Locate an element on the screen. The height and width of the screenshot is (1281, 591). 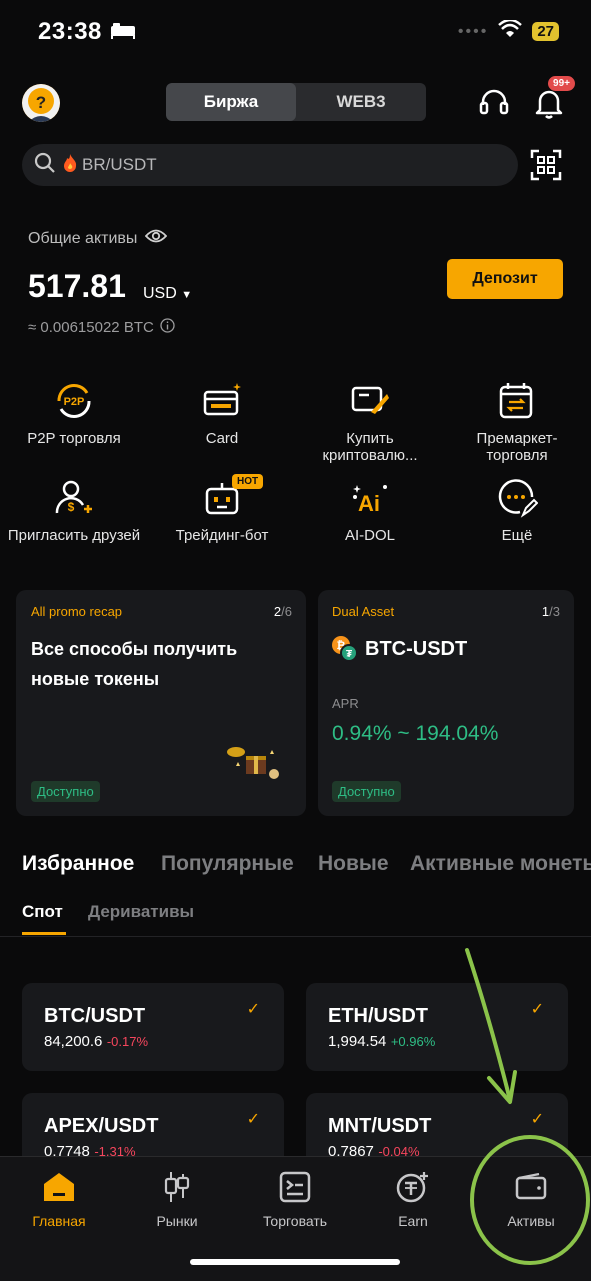
avatar: ? is located at coordinates (41, 103).